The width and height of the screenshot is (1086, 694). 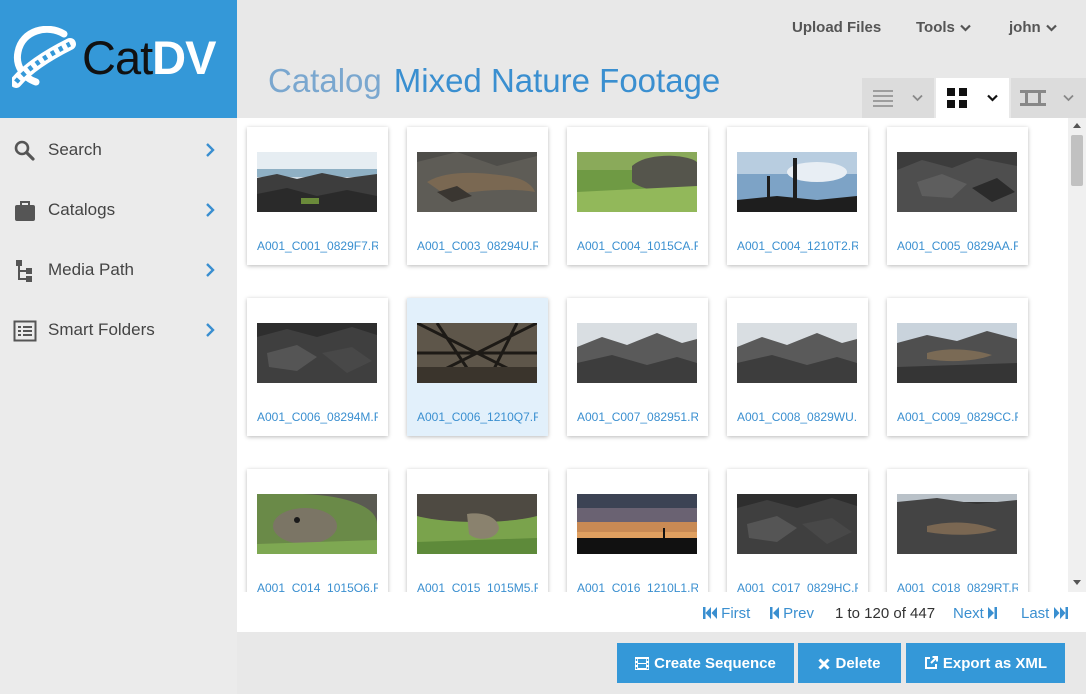 I want to click on clip-card: A001_C017_0829HC.R, so click(x=797, y=530).